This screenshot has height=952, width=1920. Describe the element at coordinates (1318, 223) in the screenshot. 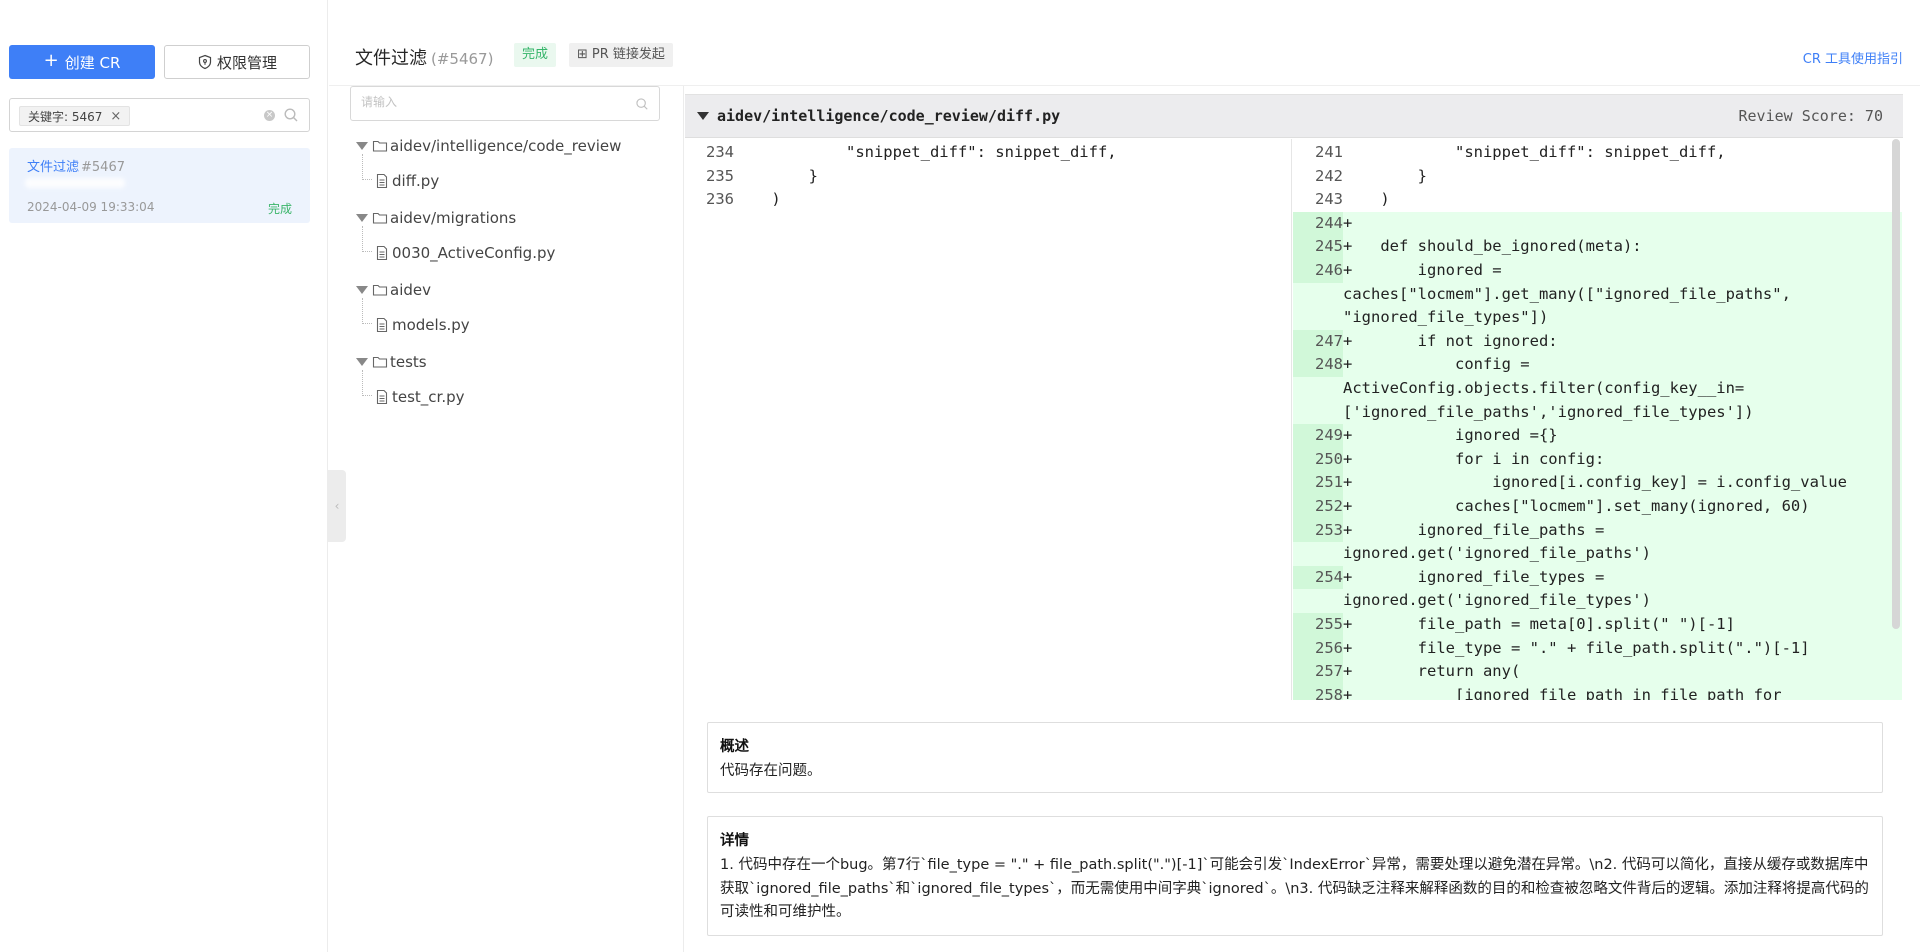

I see `line-number: 244` at that location.